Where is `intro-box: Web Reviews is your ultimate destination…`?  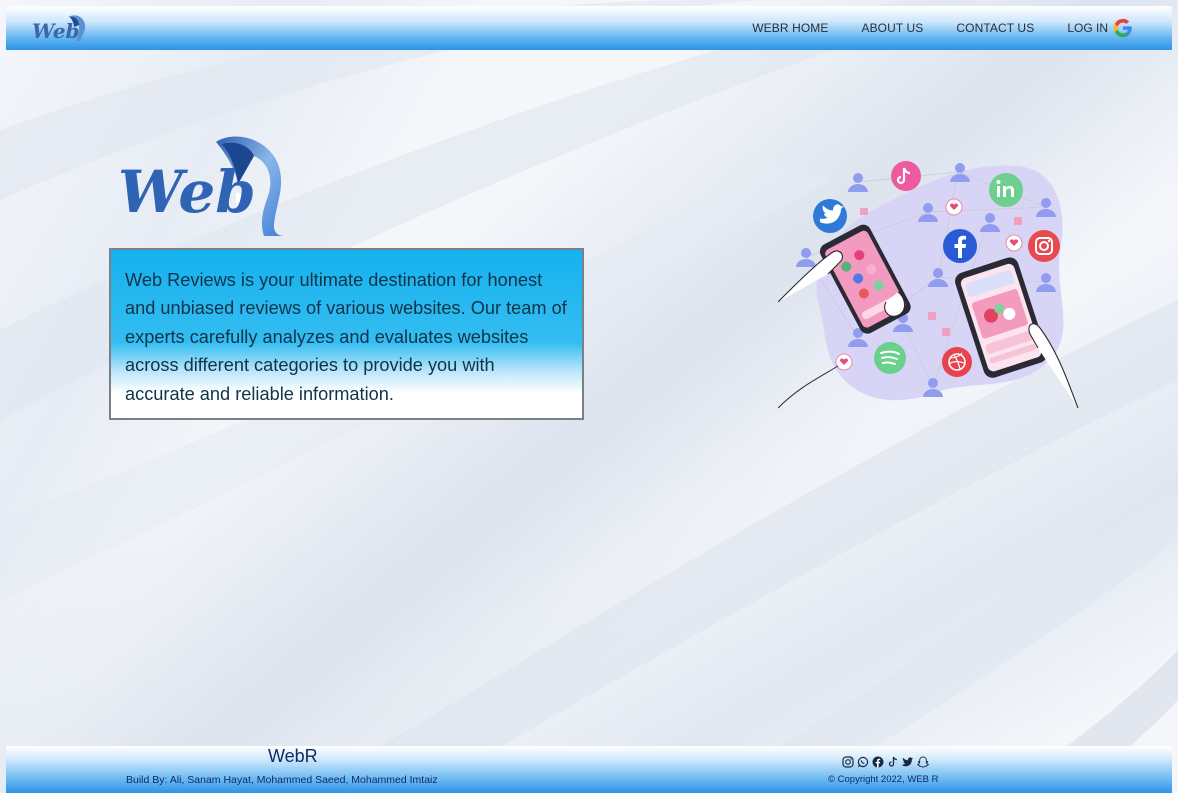 intro-box: Web Reviews is your ultimate destination… is located at coordinates (346, 334).